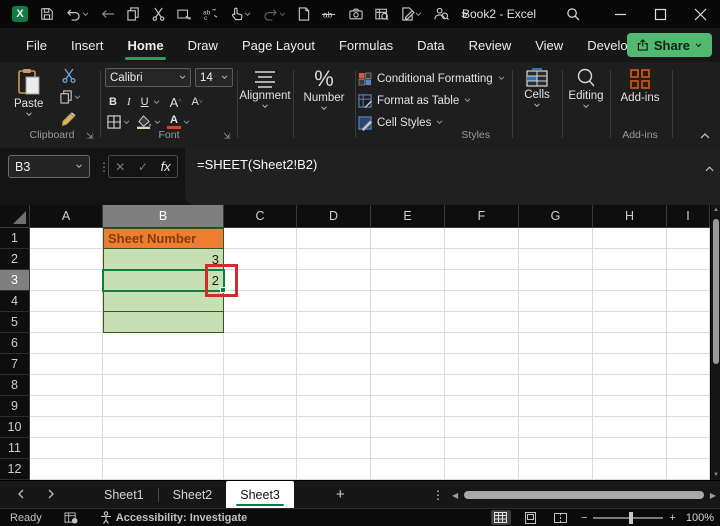 The height and width of the screenshot is (526, 720). What do you see at coordinates (260, 216) in the screenshot?
I see `column-header-C: C` at bounding box center [260, 216].